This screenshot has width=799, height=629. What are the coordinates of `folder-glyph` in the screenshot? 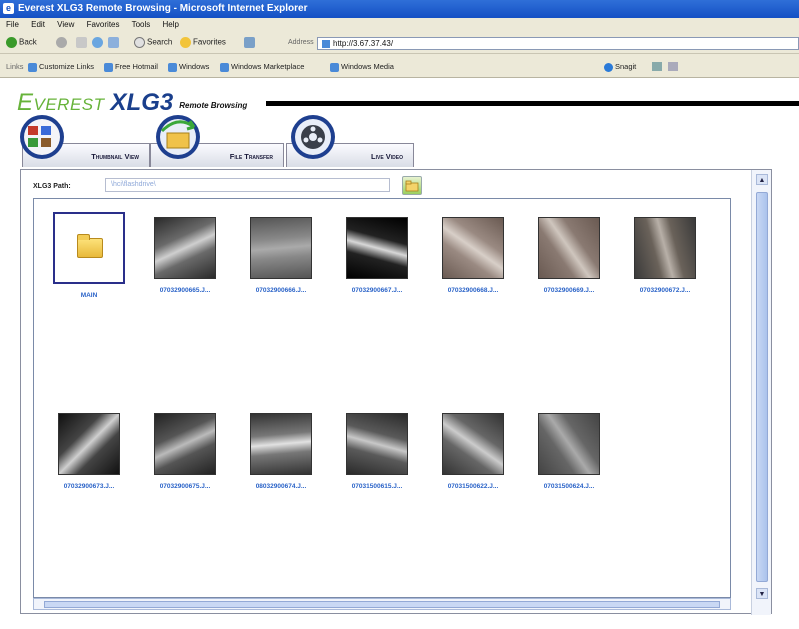 It's located at (90, 246).